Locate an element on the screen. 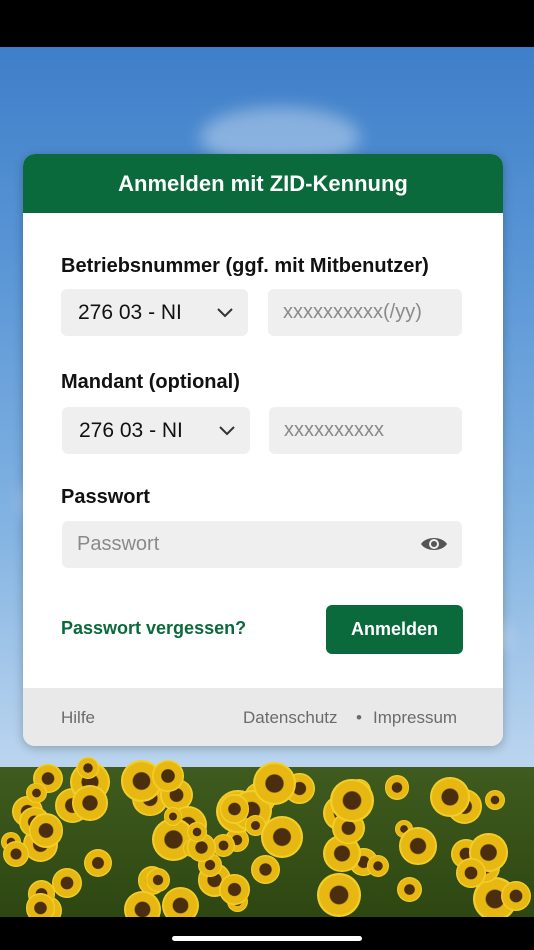 This screenshot has width=534, height=950. password-label: Passwort is located at coordinates (105, 497).